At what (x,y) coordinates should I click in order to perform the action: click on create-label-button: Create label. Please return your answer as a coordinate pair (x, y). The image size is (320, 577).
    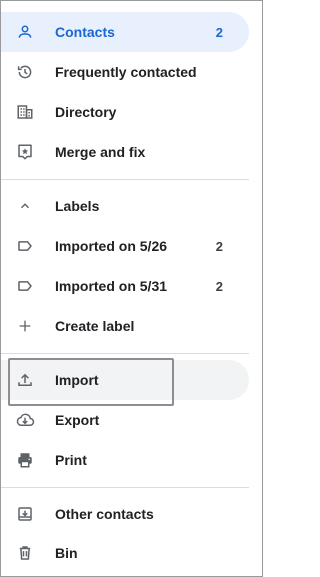
    Looking at the image, I should click on (125, 326).